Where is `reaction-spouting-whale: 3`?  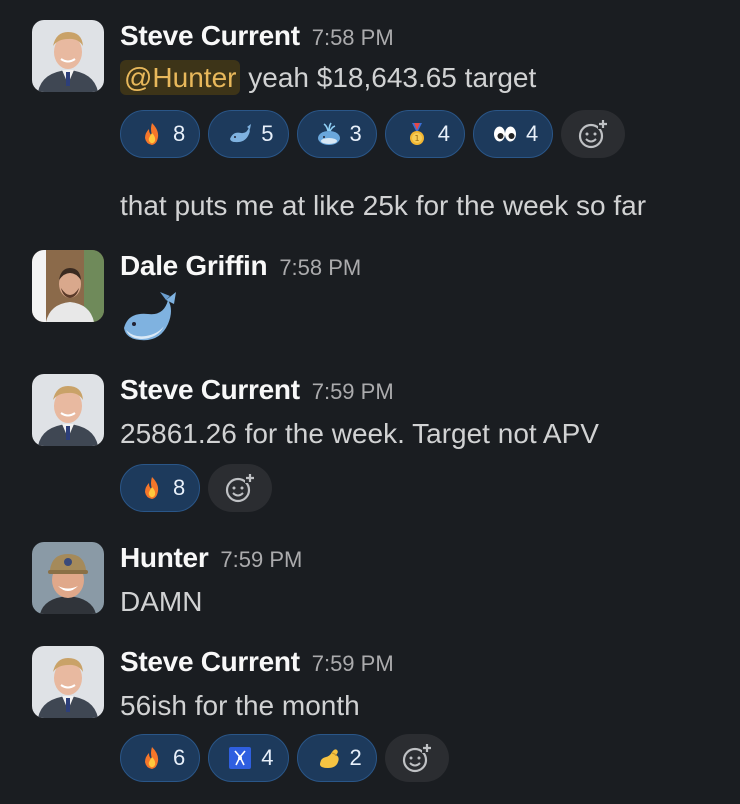 reaction-spouting-whale: 3 is located at coordinates (336, 134).